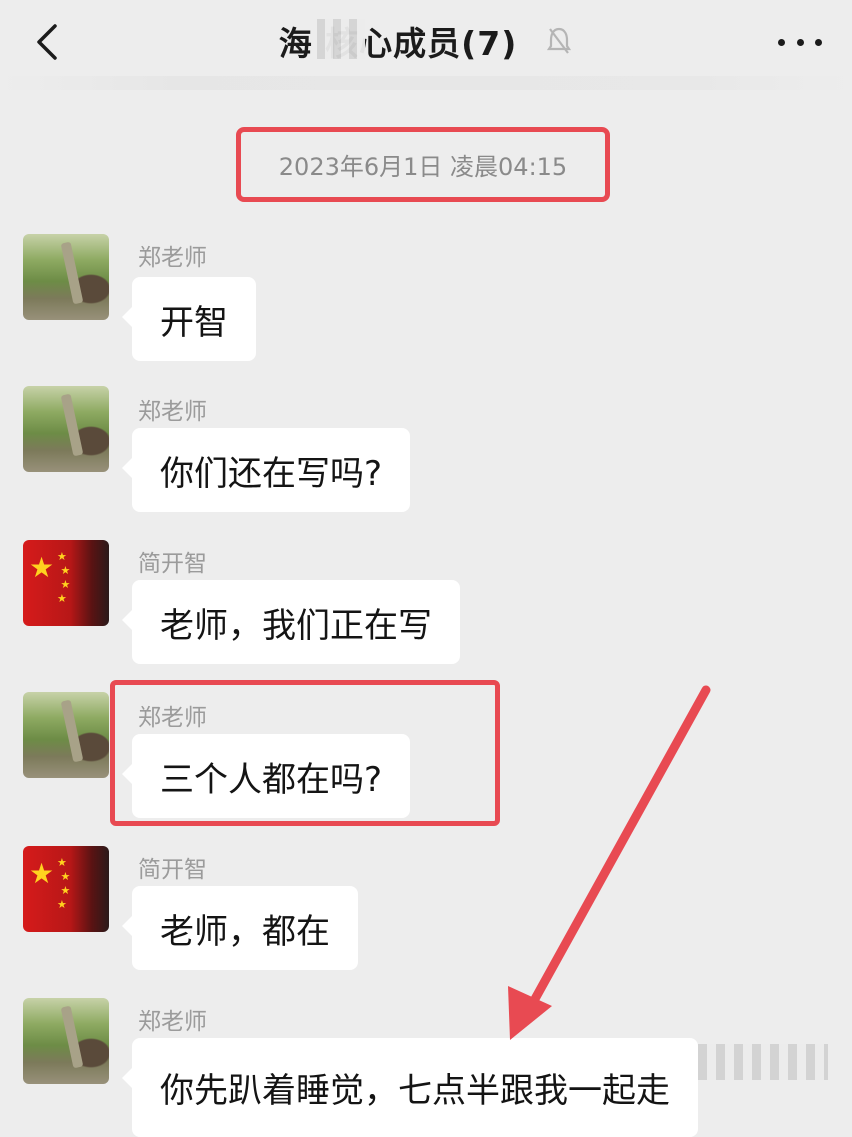 Image resolution: width=852 pixels, height=1137 pixels. I want to click on more-button, so click(800, 42).